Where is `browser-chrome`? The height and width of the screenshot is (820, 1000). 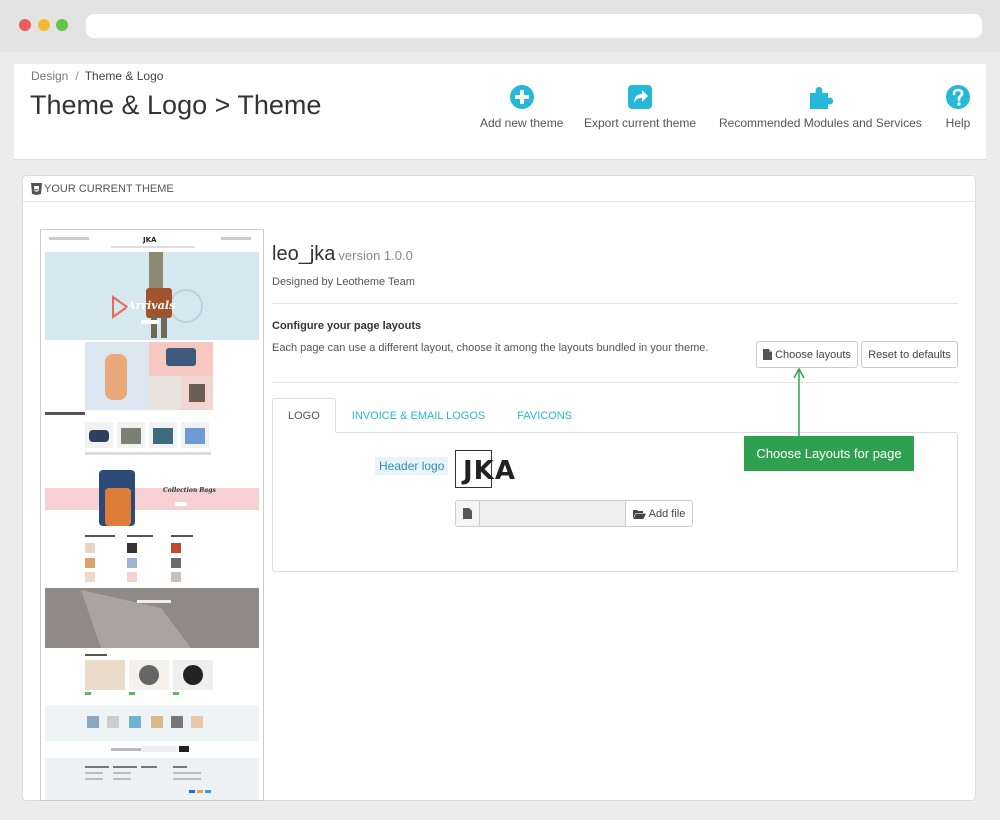
browser-chrome is located at coordinates (500, 26).